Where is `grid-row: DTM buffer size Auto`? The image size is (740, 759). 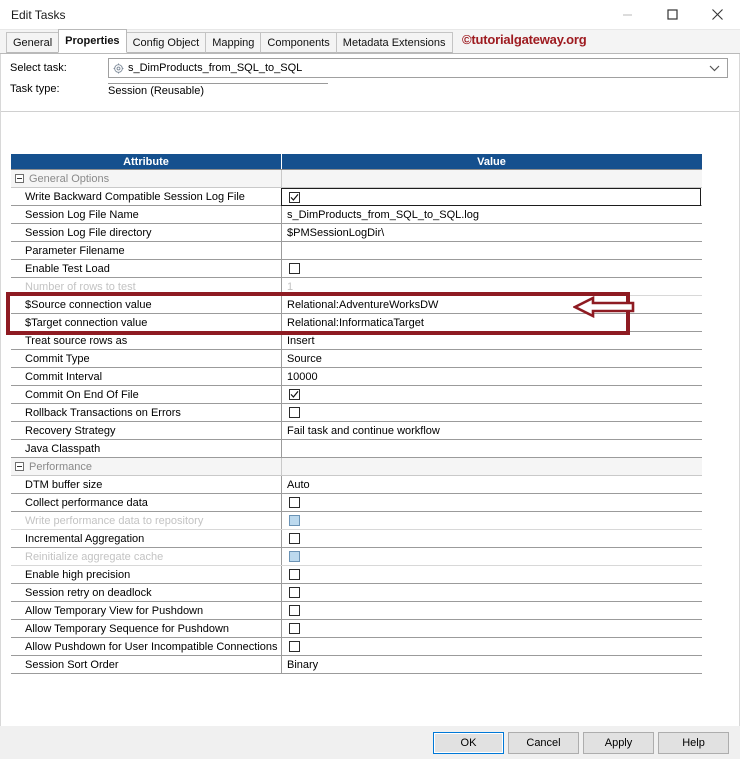
grid-row: DTM buffer size Auto is located at coordinates (356, 485).